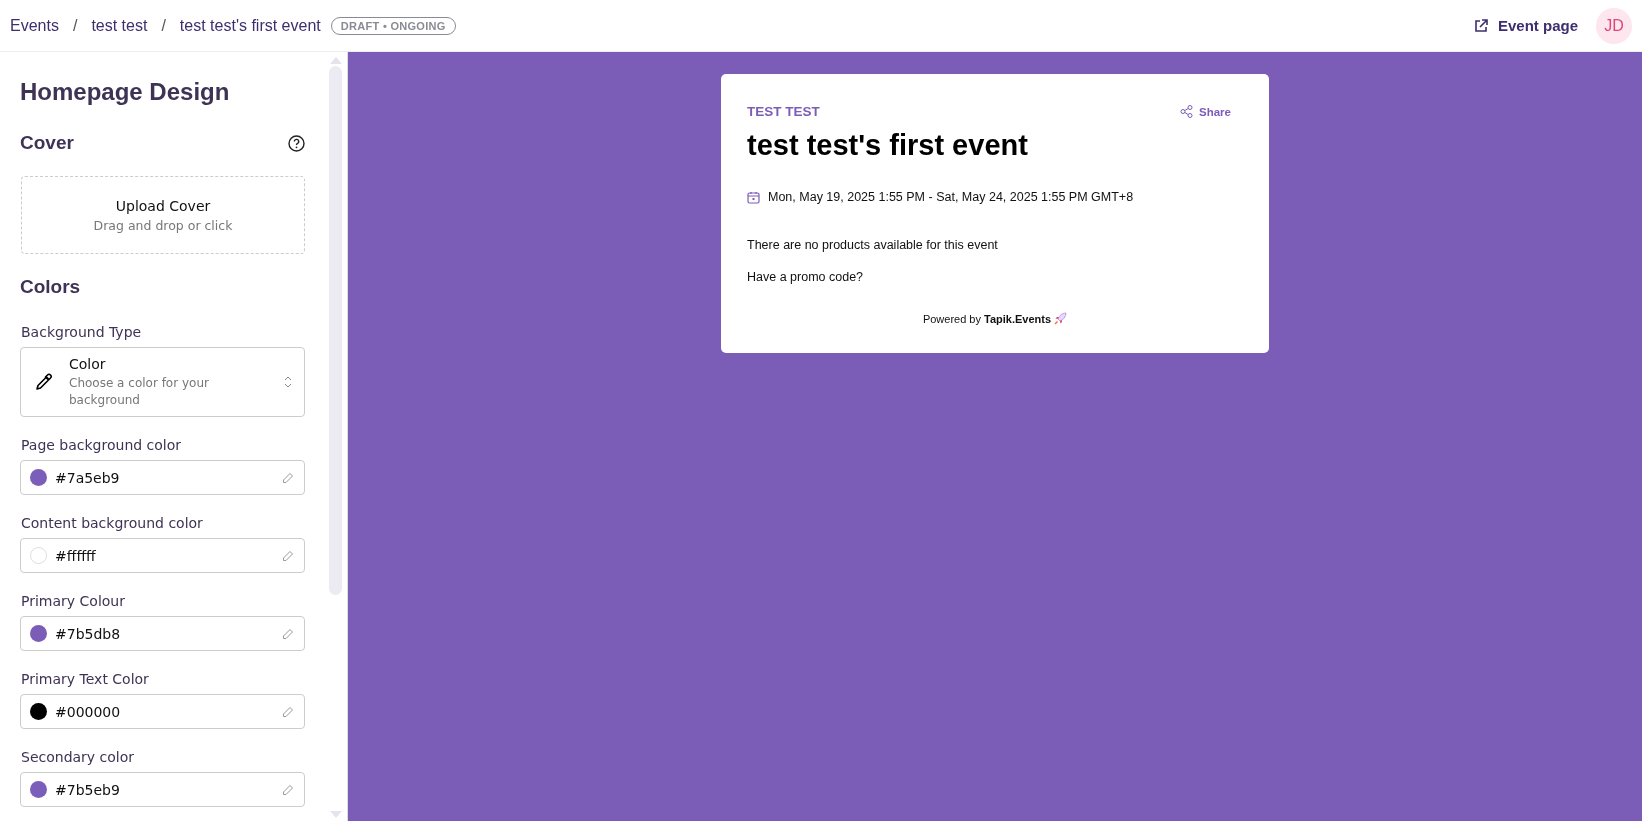 Image resolution: width=1642 pixels, height=821 pixels. What do you see at coordinates (1187, 111) in the screenshot?
I see `share-icon` at bounding box center [1187, 111].